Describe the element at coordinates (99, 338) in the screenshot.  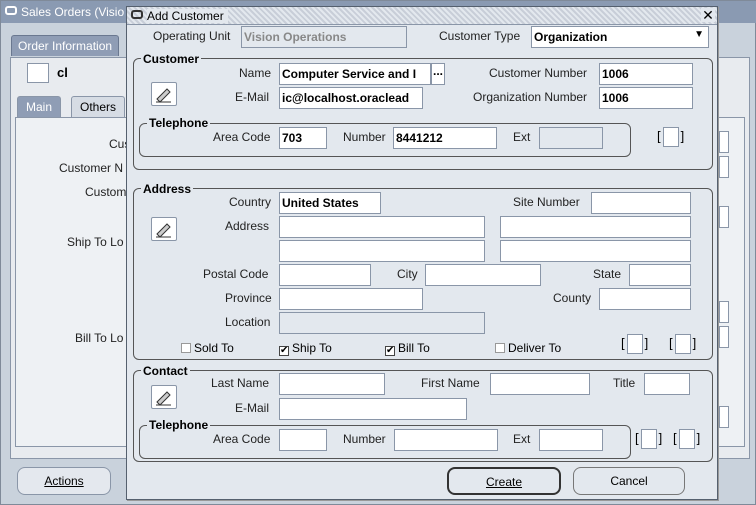
I see `bg-label-bill-to: Bill To Lo` at that location.